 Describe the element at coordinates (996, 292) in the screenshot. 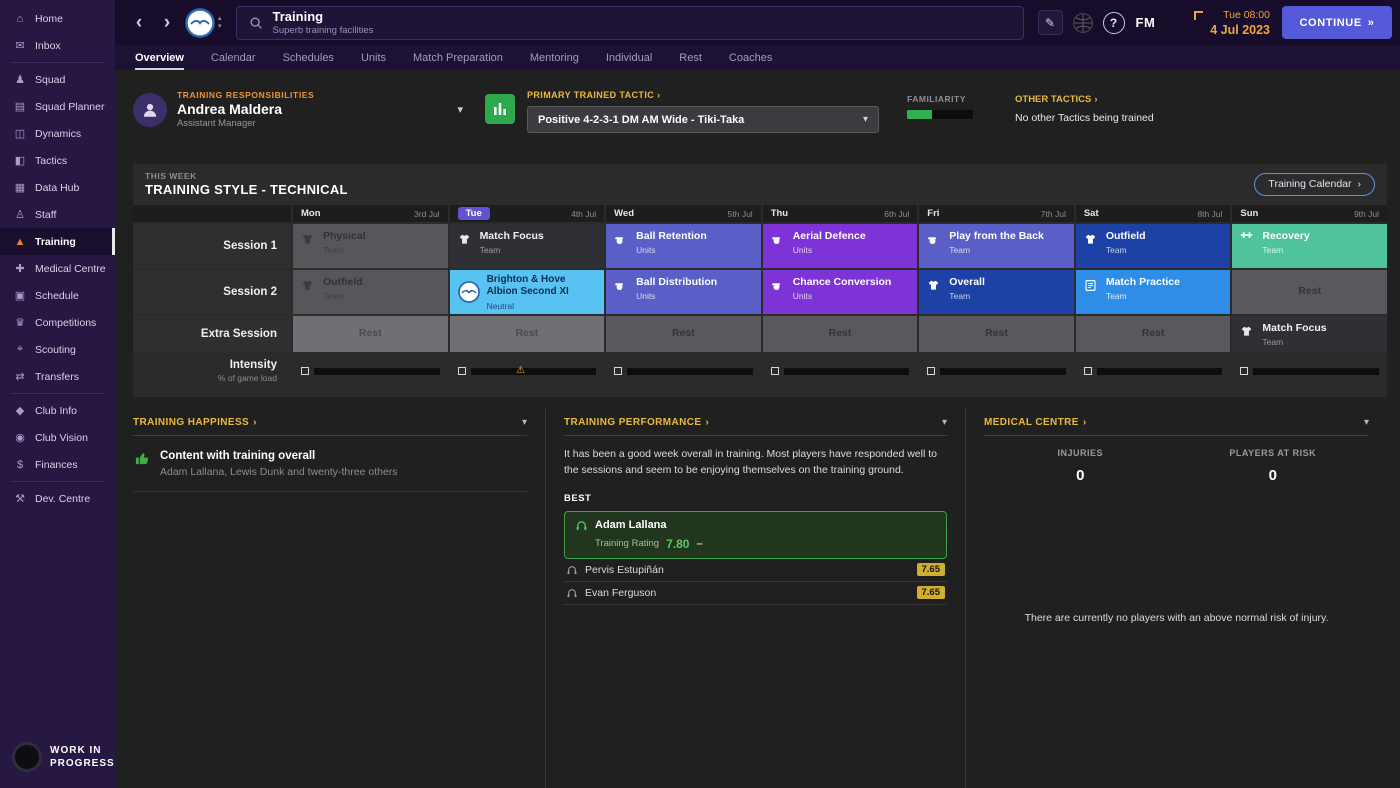

I see `session2-fri: Overall Team` at that location.